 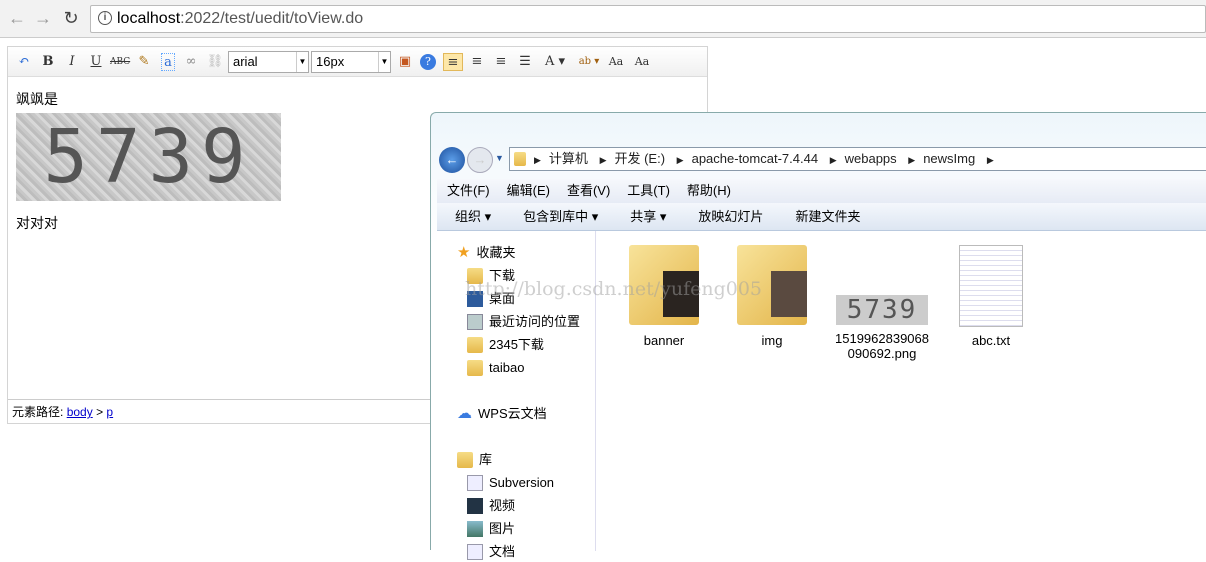 I want to click on menu-tools: 工具(T), so click(x=648, y=190).